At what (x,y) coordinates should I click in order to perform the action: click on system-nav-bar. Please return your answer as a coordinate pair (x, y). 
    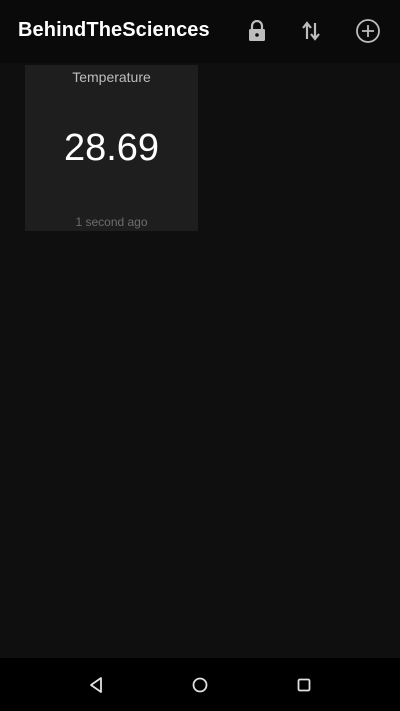
    Looking at the image, I should click on (200, 684).